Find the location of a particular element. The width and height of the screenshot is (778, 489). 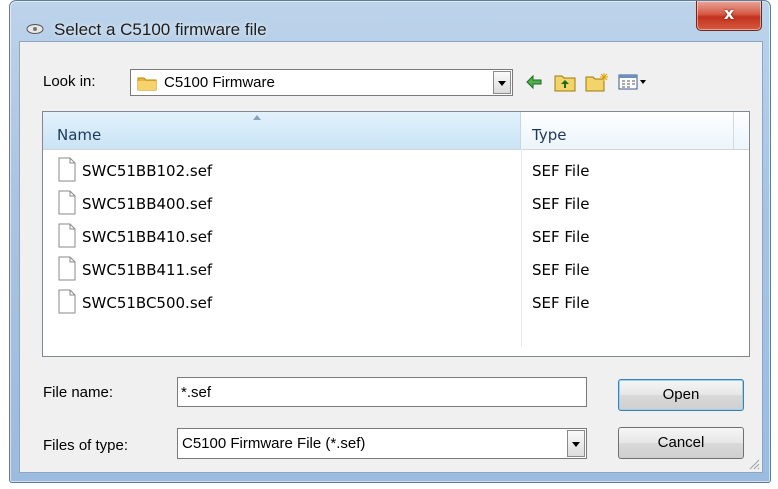

sort-ascending-icon is located at coordinates (257, 117).